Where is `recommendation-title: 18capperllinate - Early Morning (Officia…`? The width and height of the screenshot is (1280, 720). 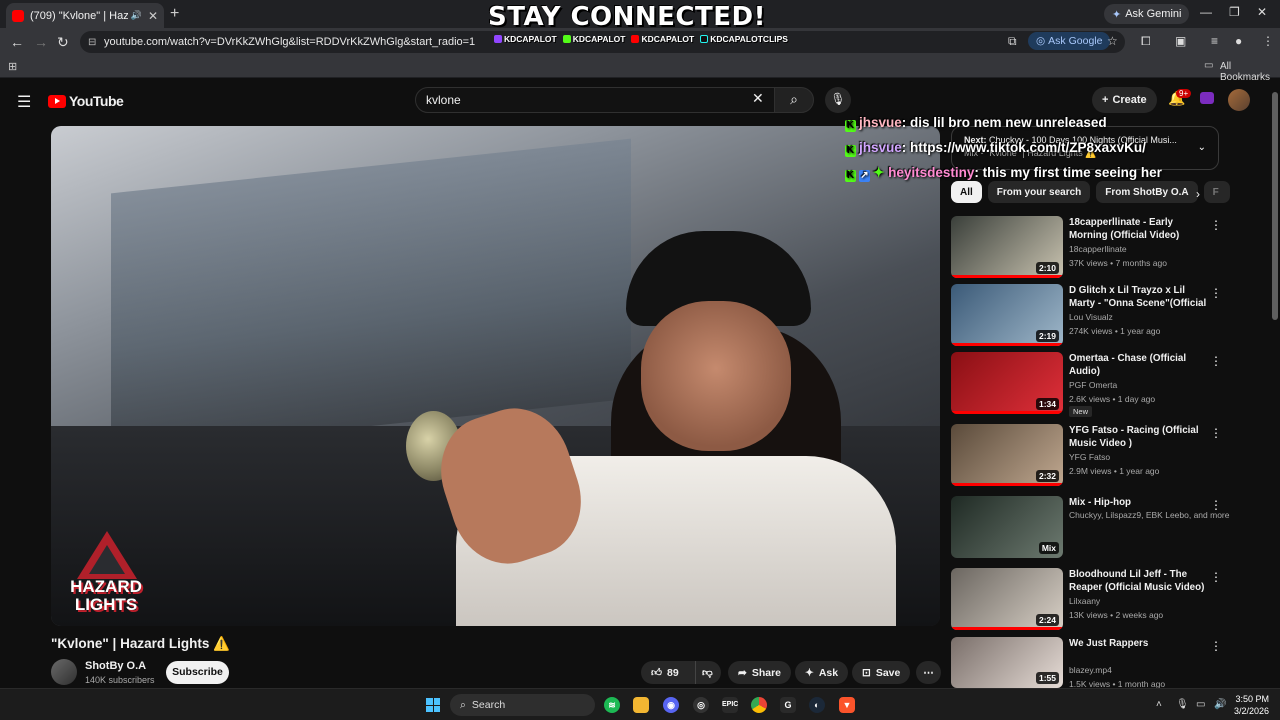
recommendation-title: 18capperllinate - Early Morning (Officia… is located at coordinates (1139, 229).